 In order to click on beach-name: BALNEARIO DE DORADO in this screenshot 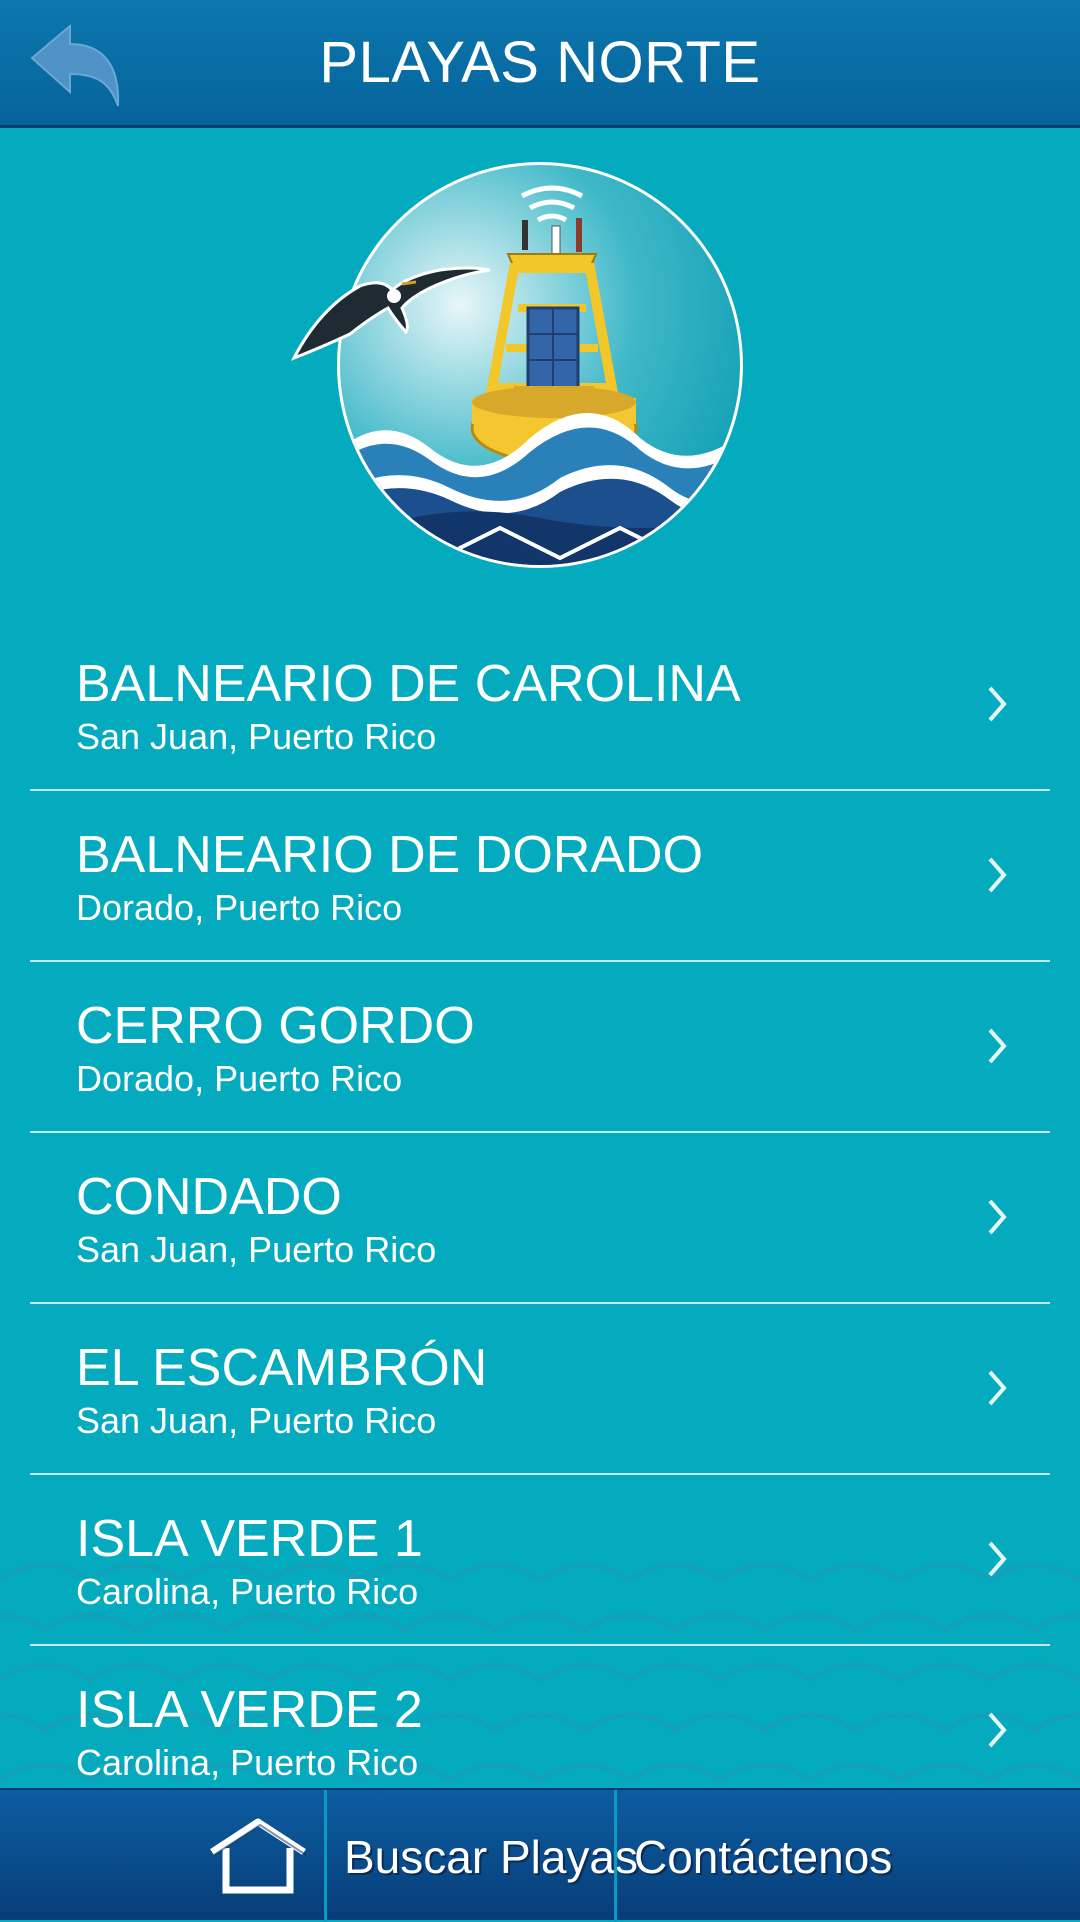, I will do `click(390, 855)`.